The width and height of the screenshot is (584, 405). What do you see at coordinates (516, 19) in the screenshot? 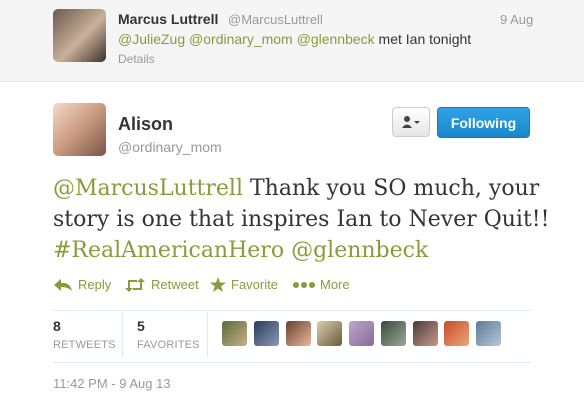
I see `parent-tweet-time: 9 Aug` at bounding box center [516, 19].